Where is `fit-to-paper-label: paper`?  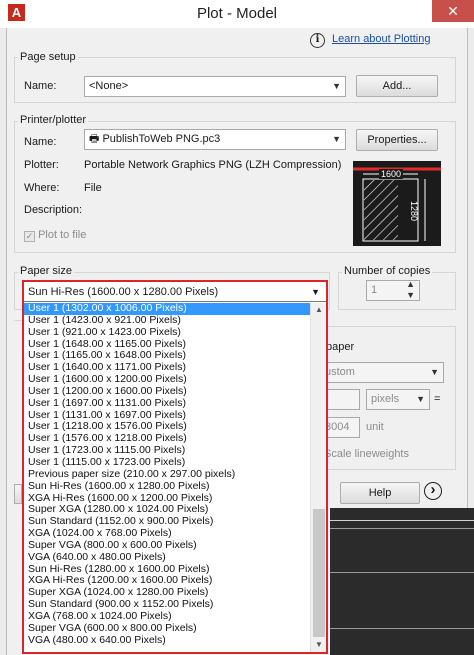 fit-to-paper-label: paper is located at coordinates (340, 347).